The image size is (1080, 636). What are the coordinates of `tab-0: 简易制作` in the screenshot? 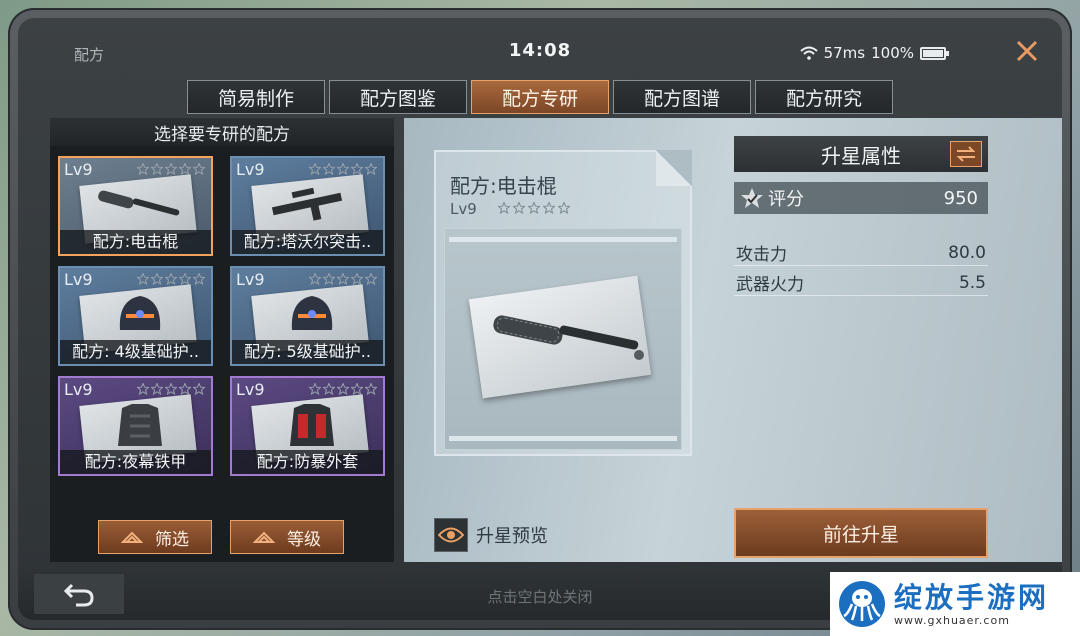 It's located at (256, 97).